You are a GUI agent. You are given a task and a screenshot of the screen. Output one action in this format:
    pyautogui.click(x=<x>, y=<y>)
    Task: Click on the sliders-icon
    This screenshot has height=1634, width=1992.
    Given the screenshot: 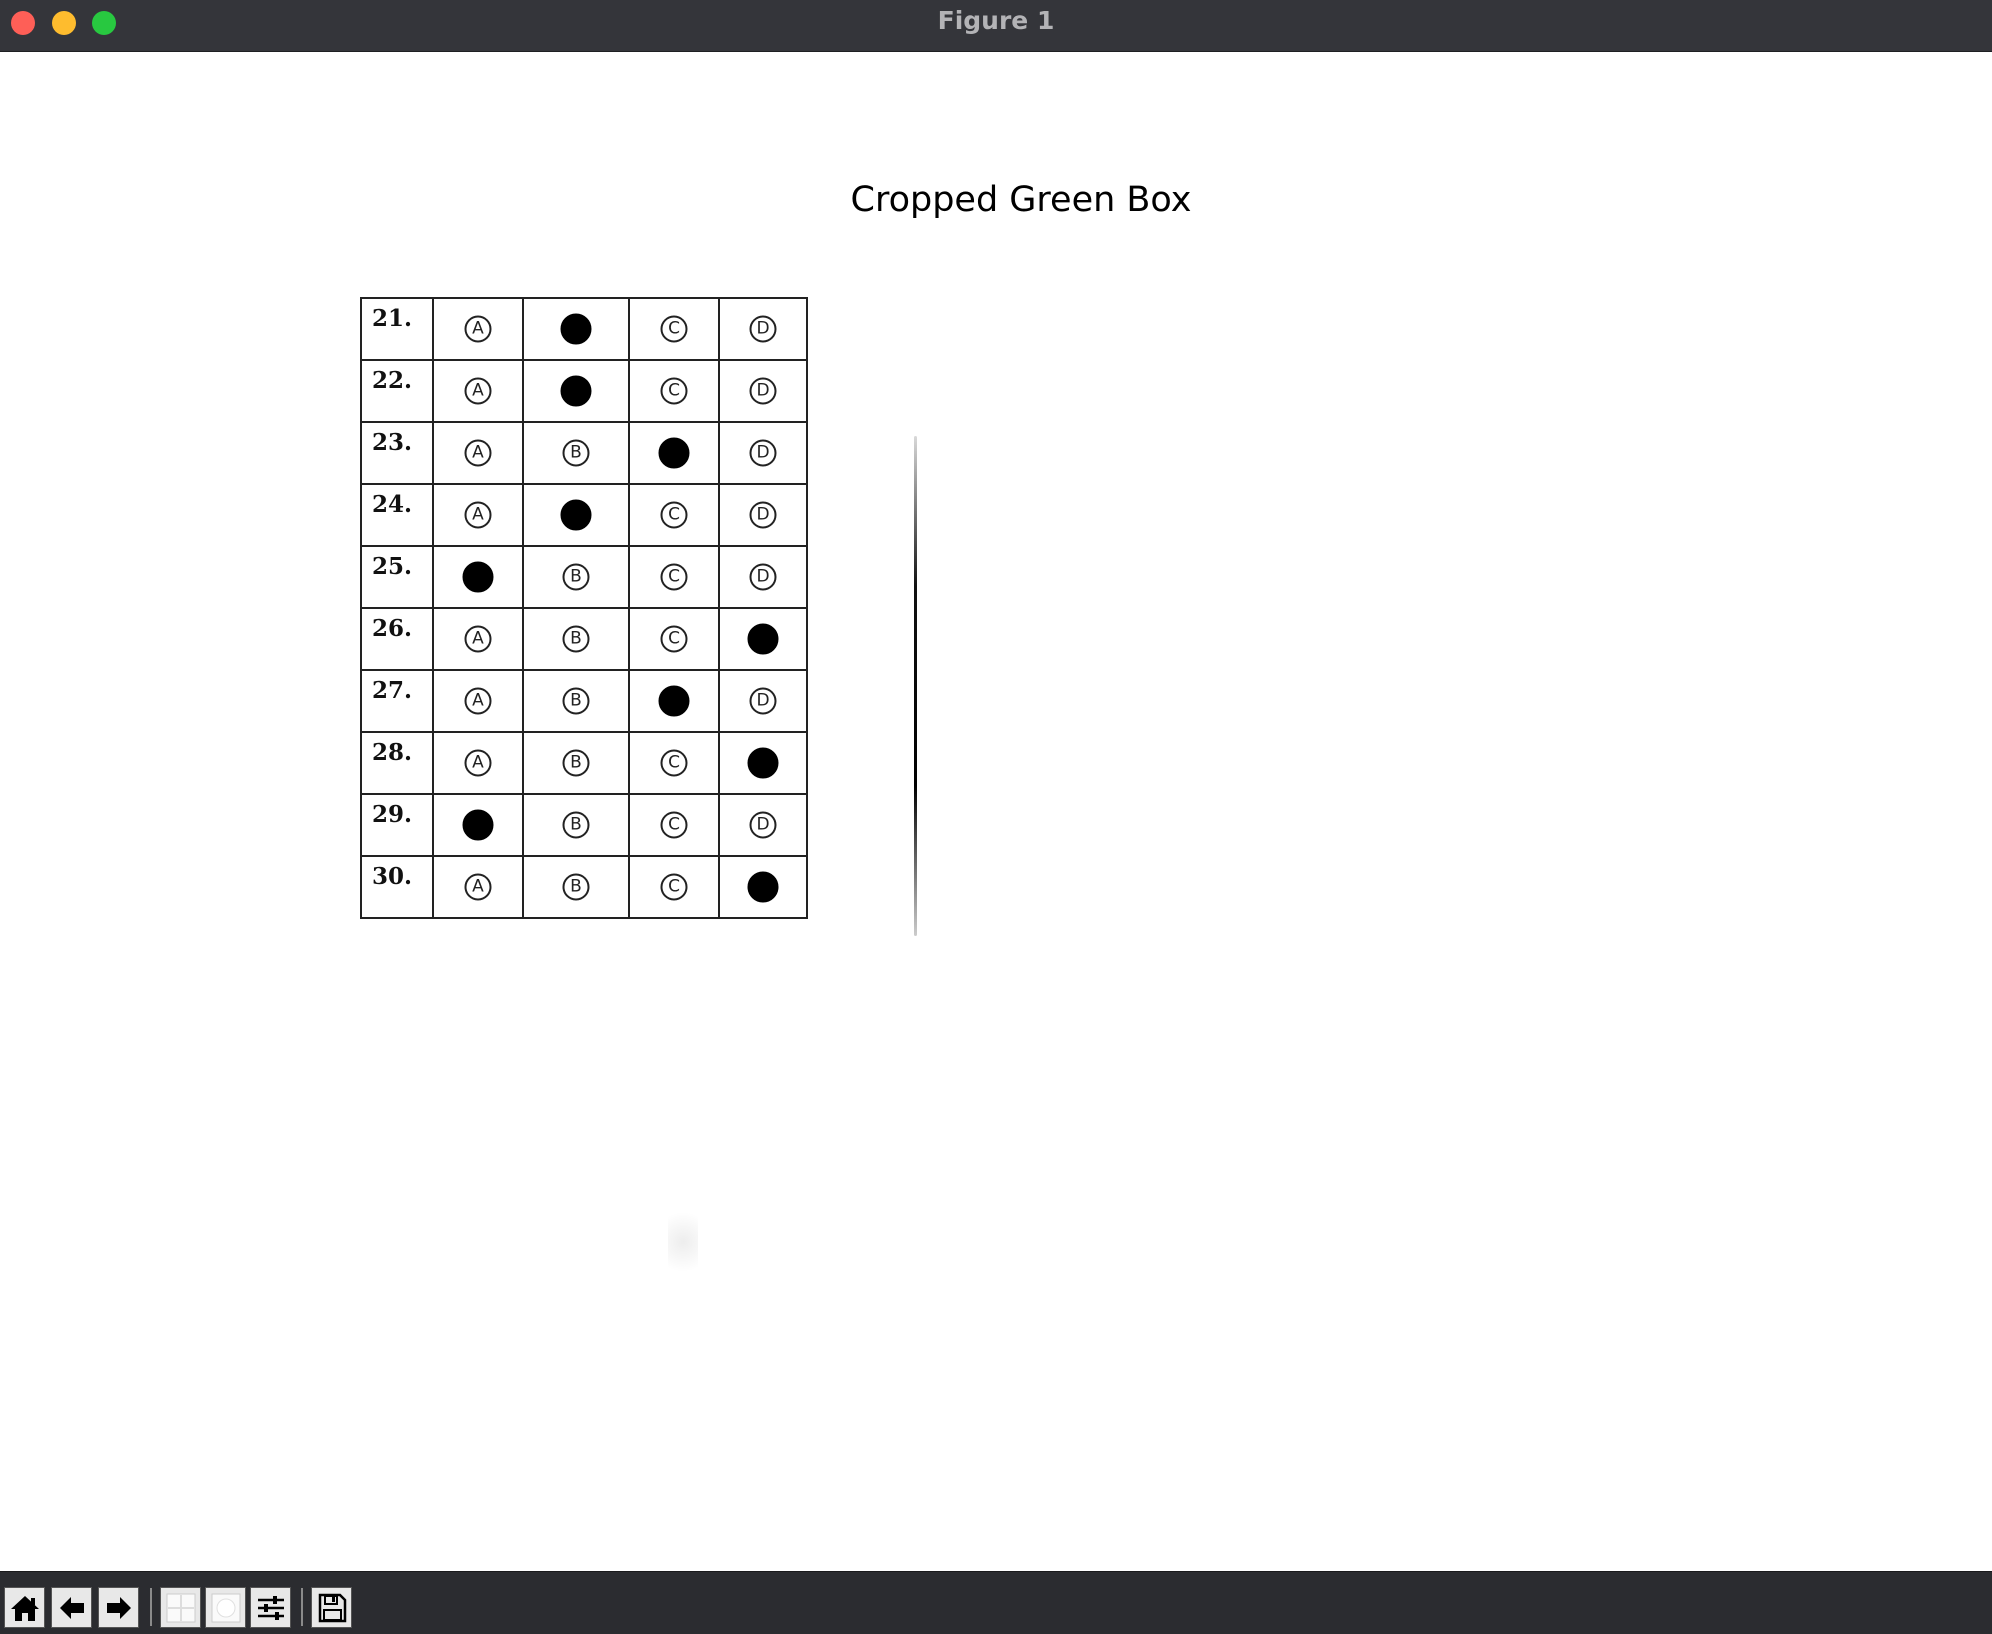 What is the action you would take?
    pyautogui.click(x=270, y=1607)
    